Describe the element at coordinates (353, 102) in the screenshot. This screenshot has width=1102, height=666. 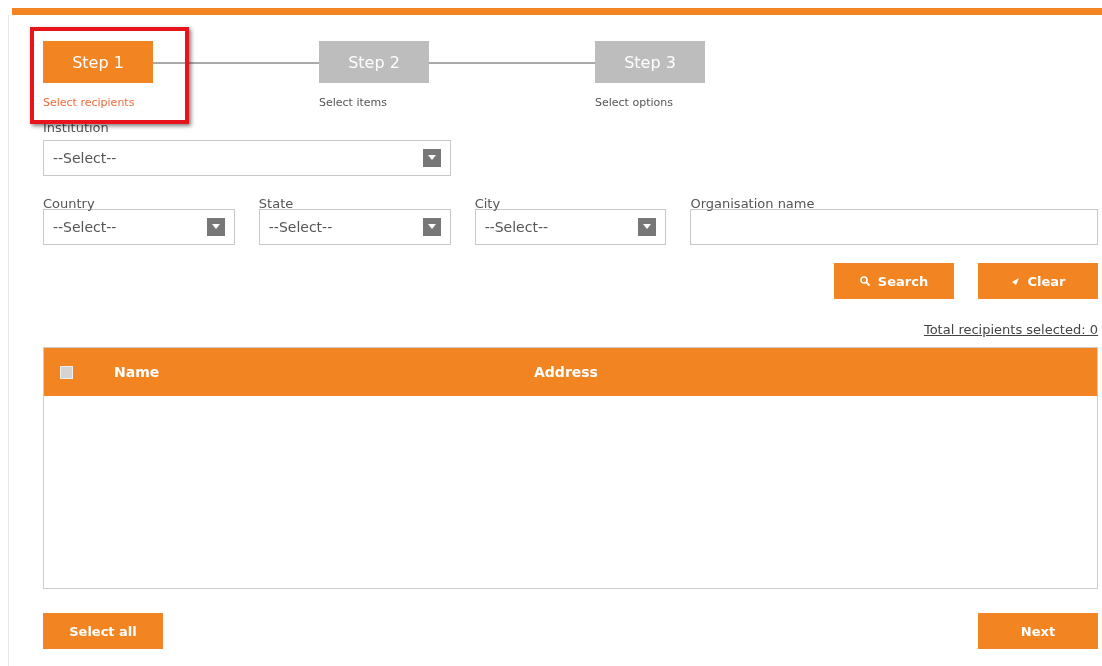
I see `step-caption: Select items` at that location.